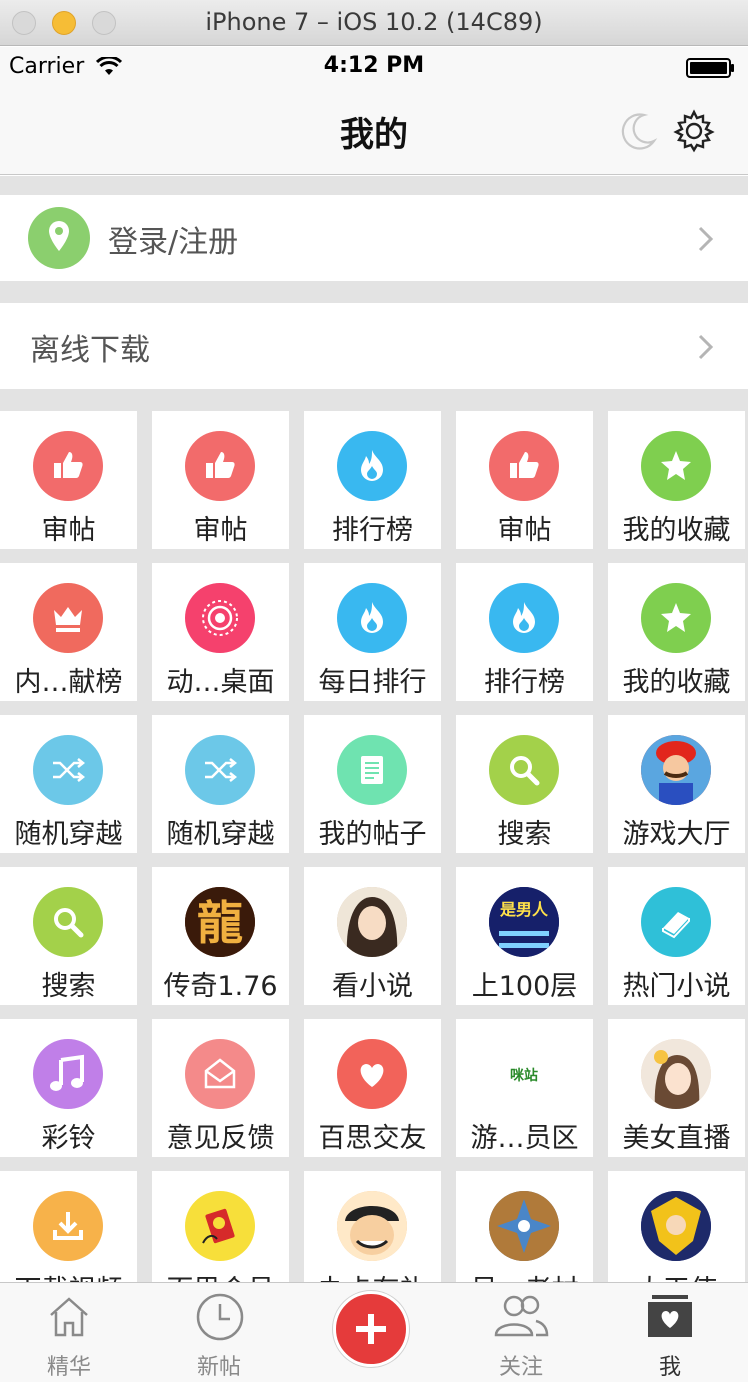 The image size is (748, 1382). What do you see at coordinates (670, 1316) in the screenshot?
I see `profile-heart-icon` at bounding box center [670, 1316].